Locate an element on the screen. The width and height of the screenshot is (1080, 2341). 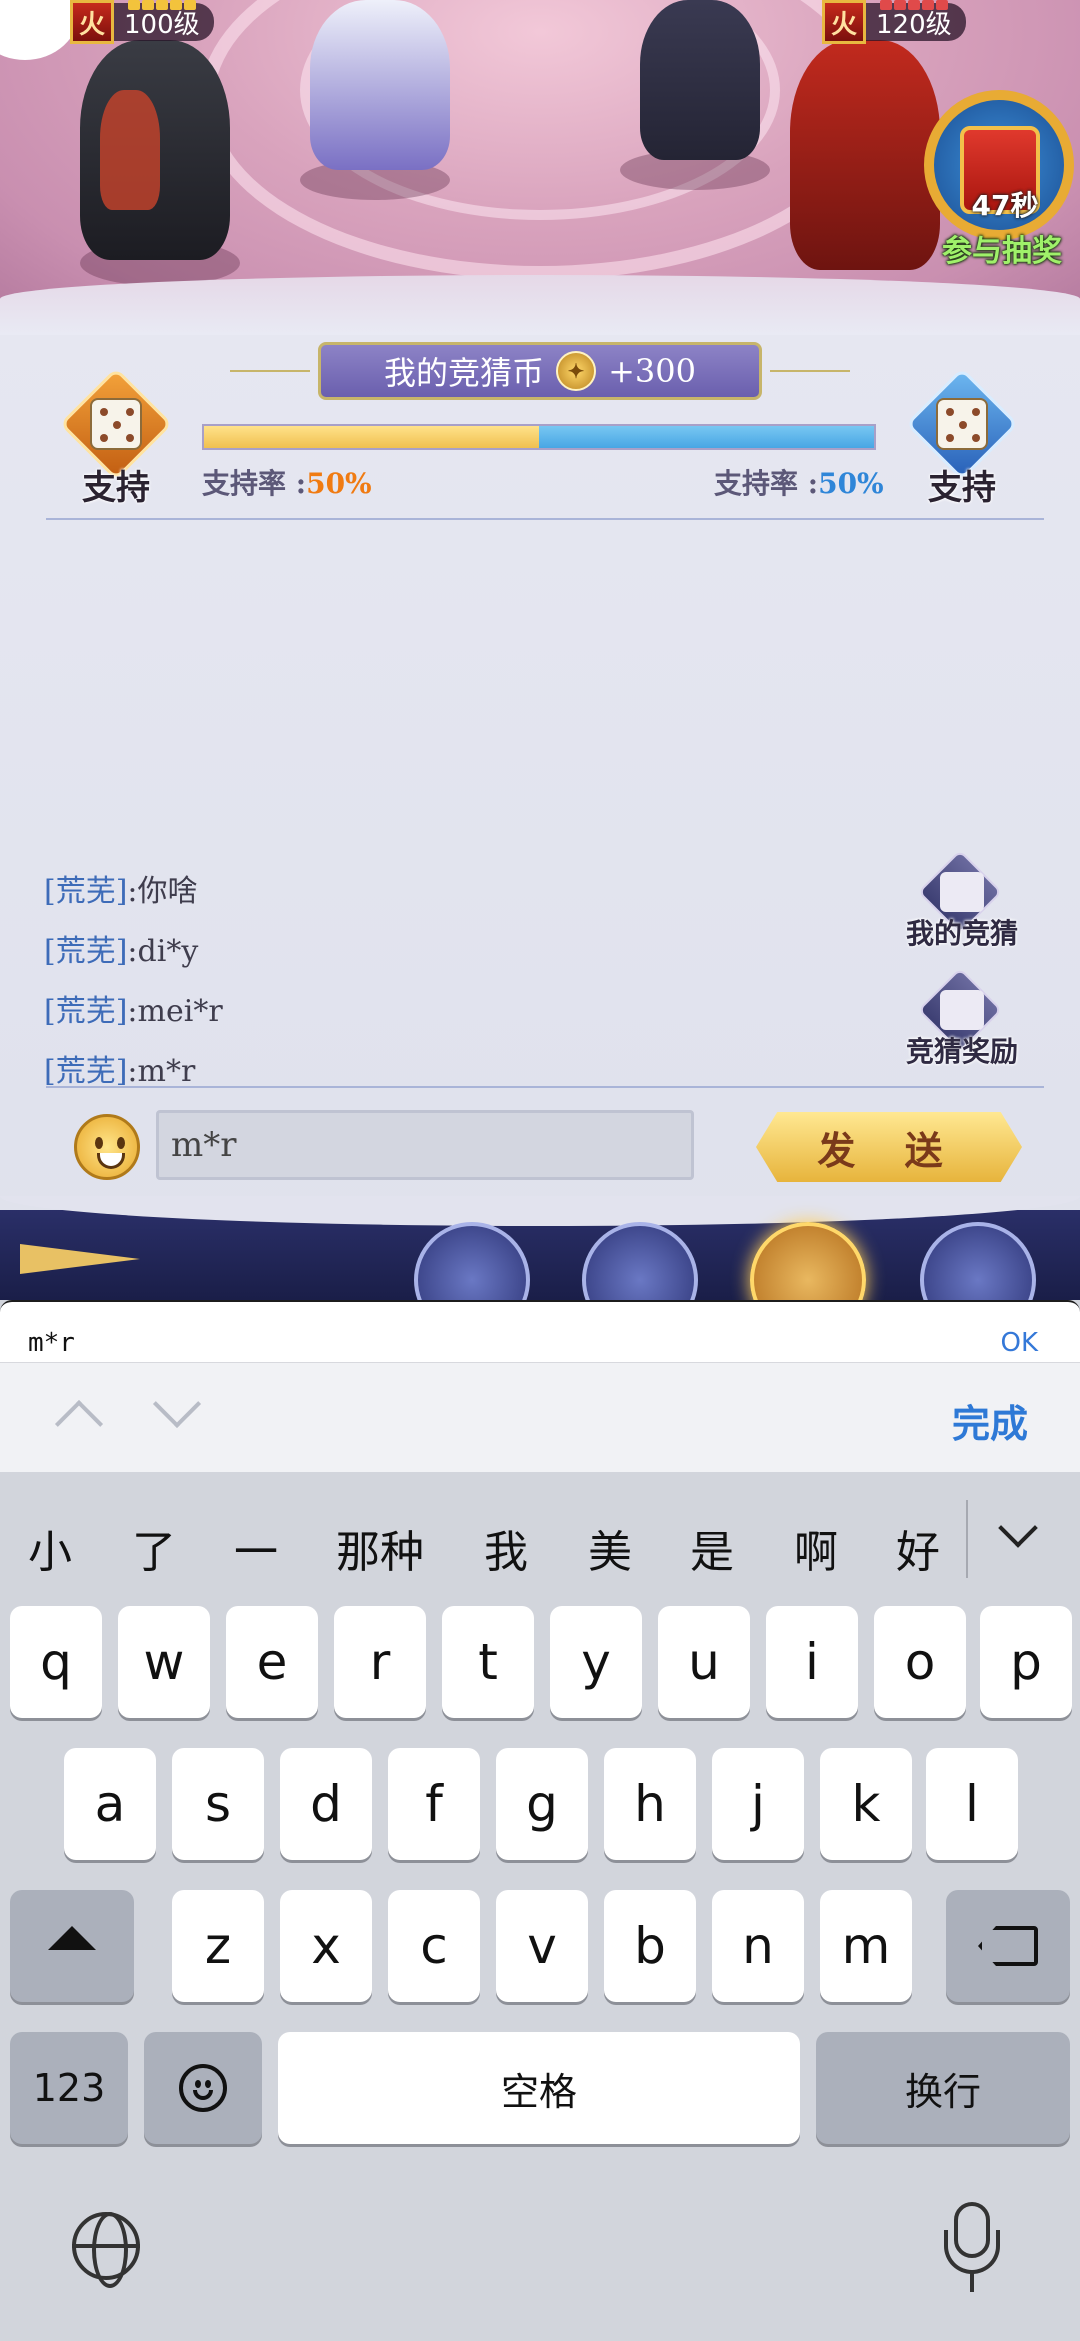
right-support-rate: 支持率 :50% is located at coordinates (799, 482).